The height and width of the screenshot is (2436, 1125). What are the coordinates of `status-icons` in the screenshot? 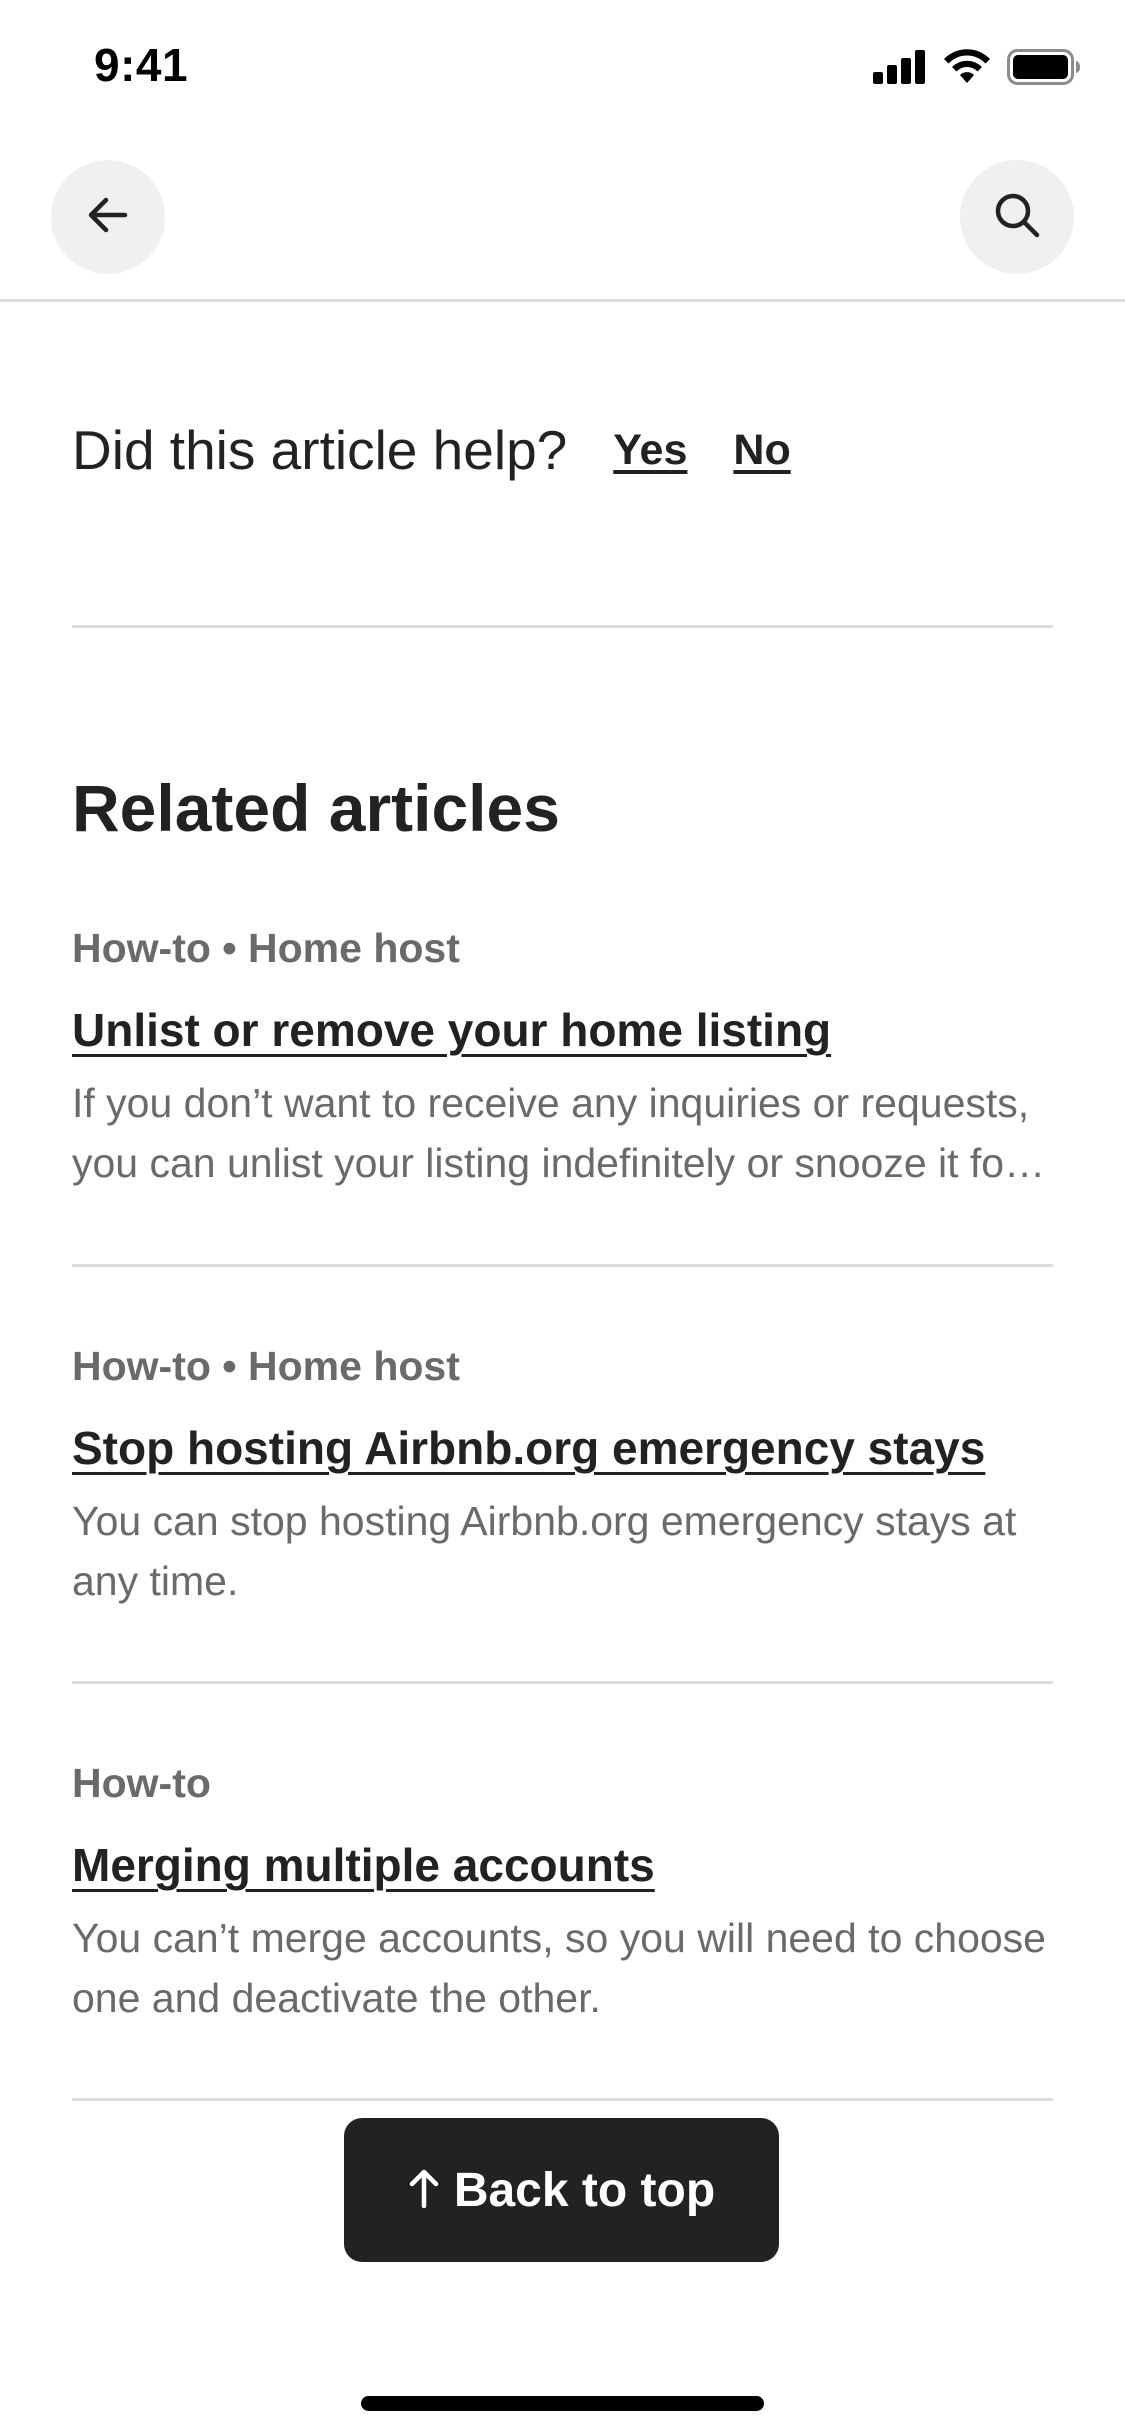 It's located at (977, 69).